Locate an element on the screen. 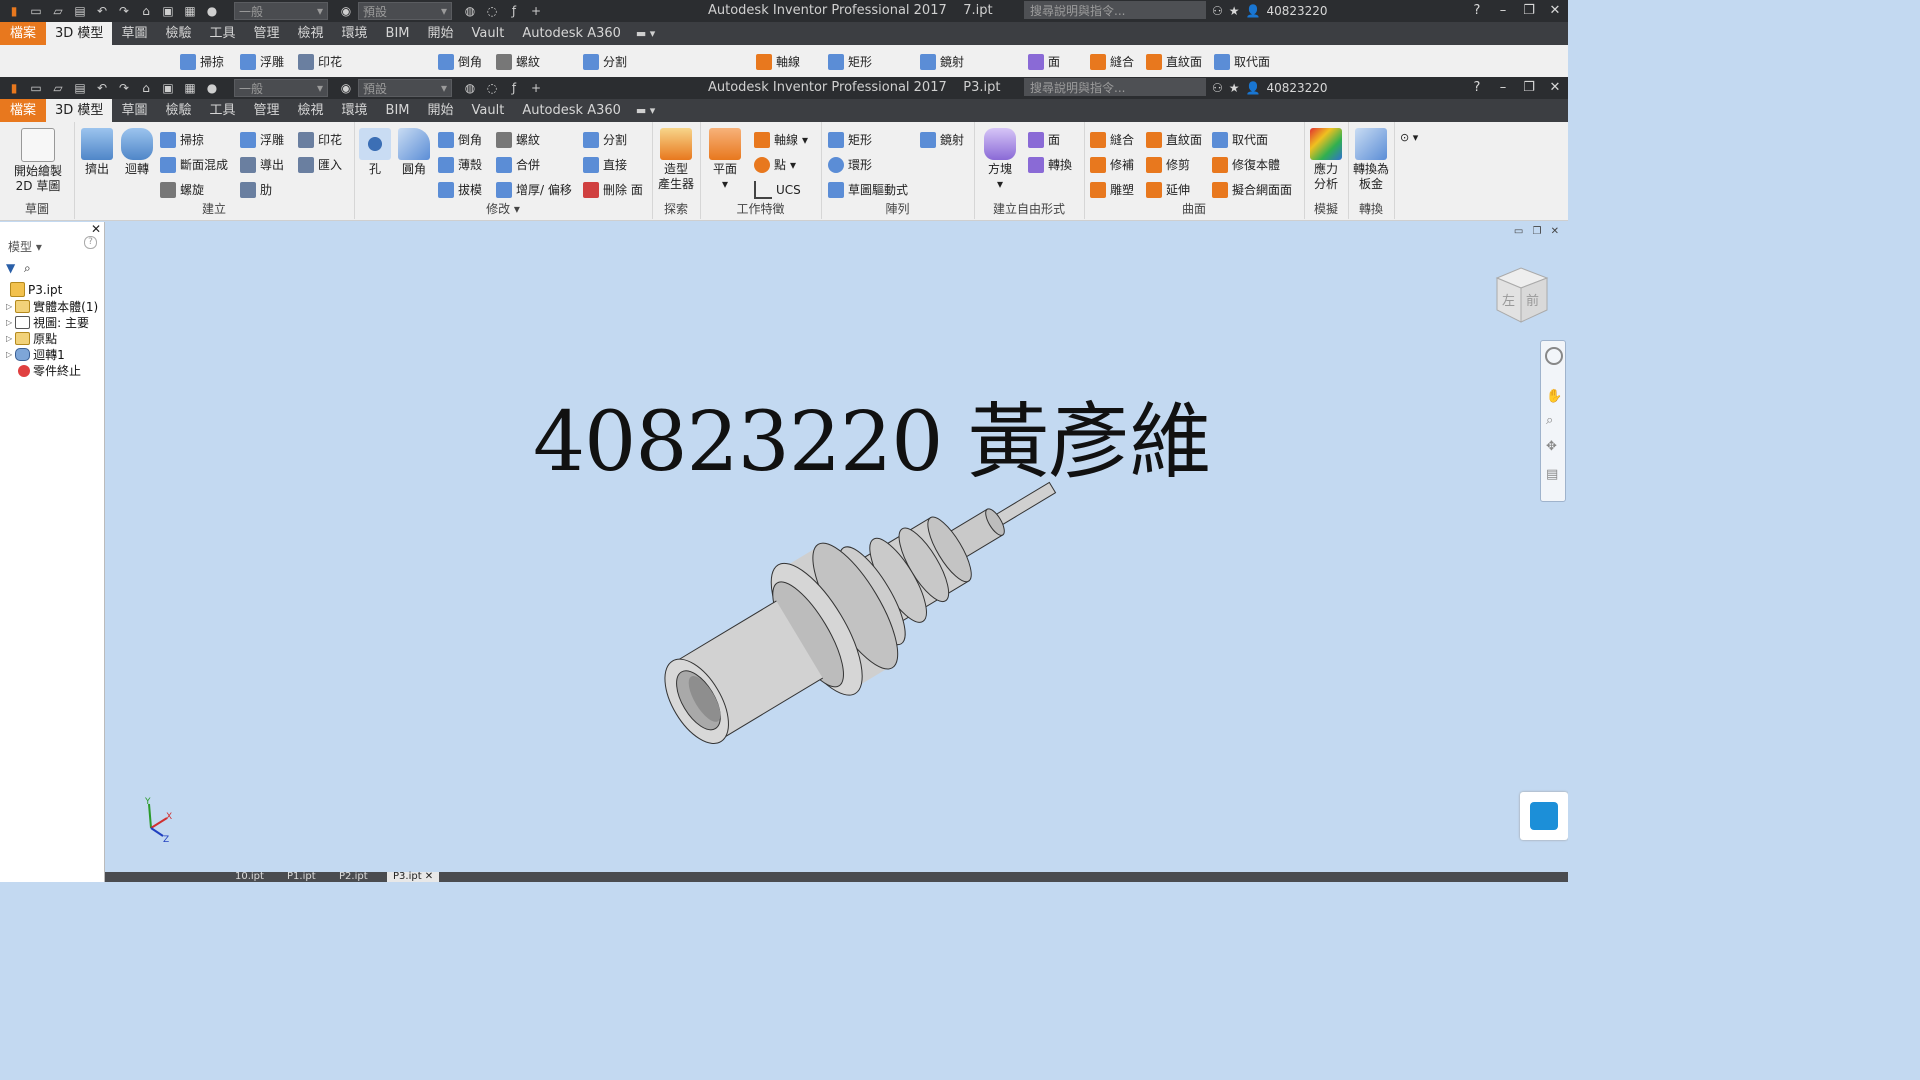 This screenshot has width=1920, height=1080. pan-icon: ✋ is located at coordinates (1554, 396).